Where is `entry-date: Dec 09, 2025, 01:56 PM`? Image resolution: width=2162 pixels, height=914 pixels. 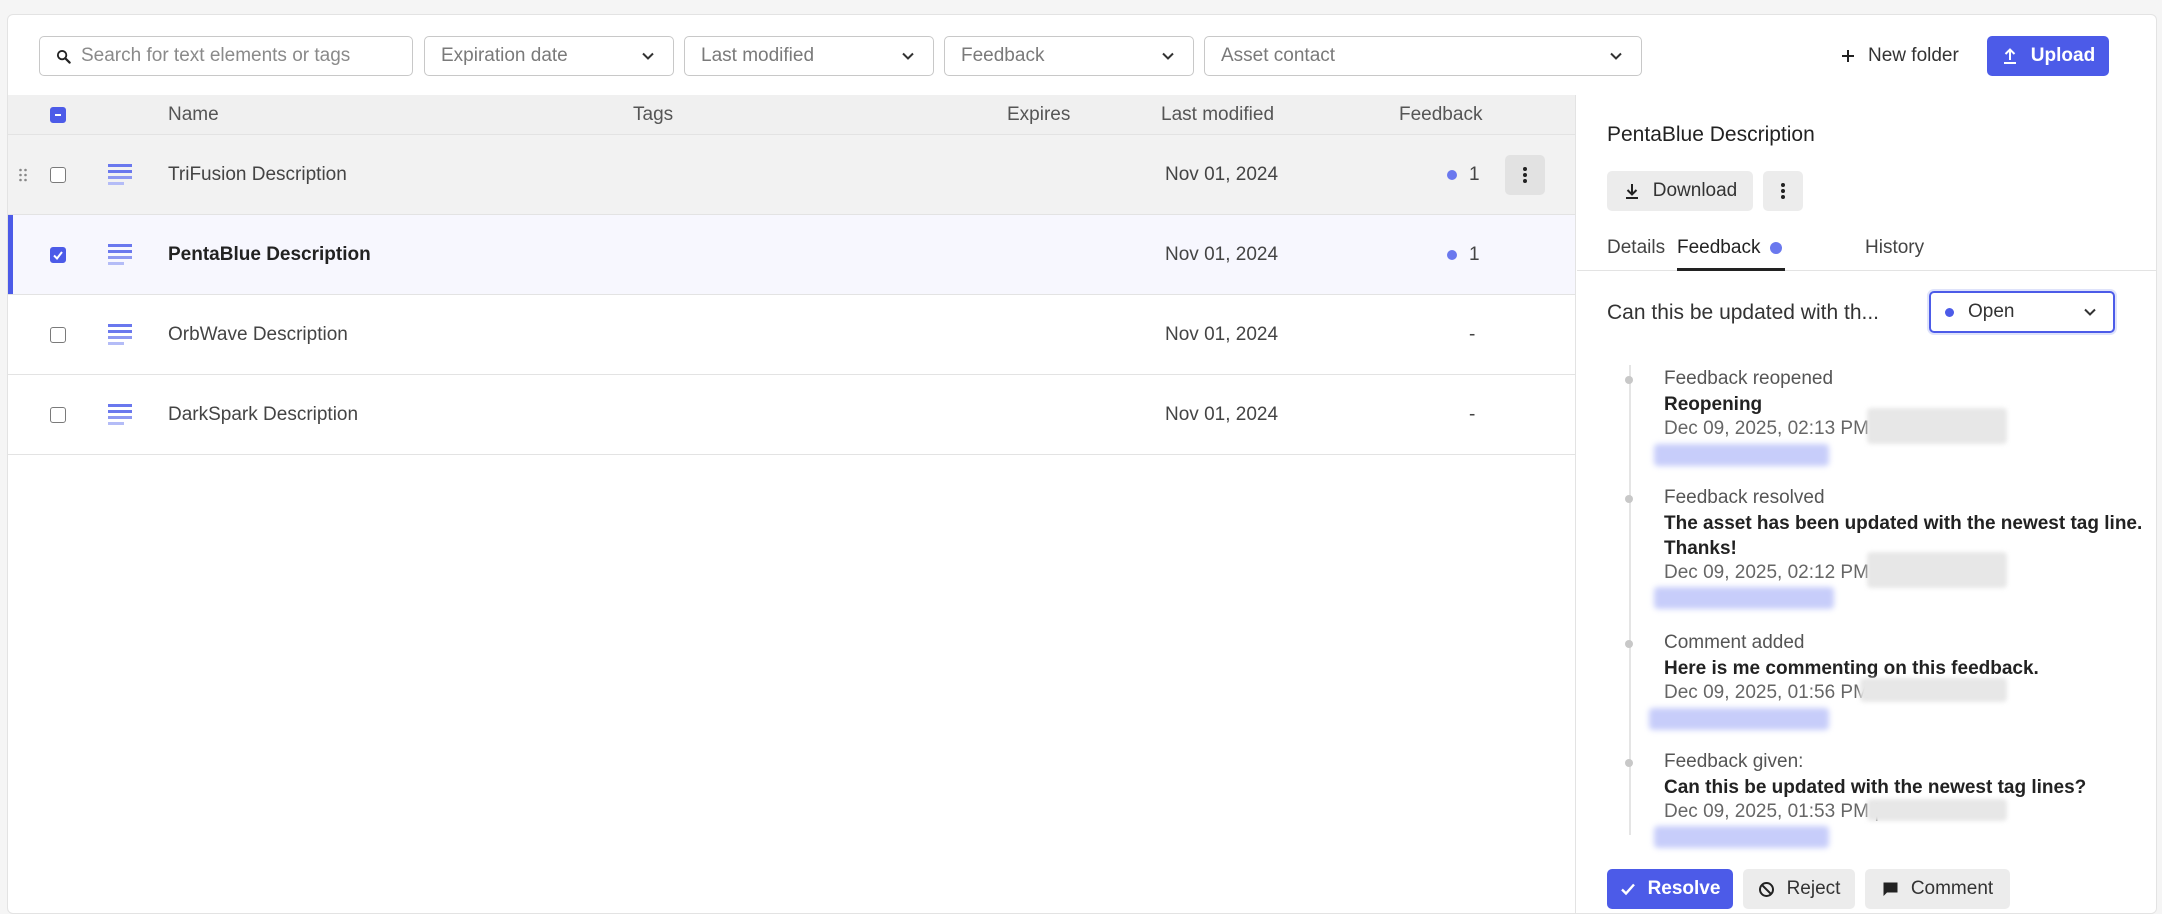 entry-date: Dec 09, 2025, 01:56 PM is located at coordinates (1766, 692).